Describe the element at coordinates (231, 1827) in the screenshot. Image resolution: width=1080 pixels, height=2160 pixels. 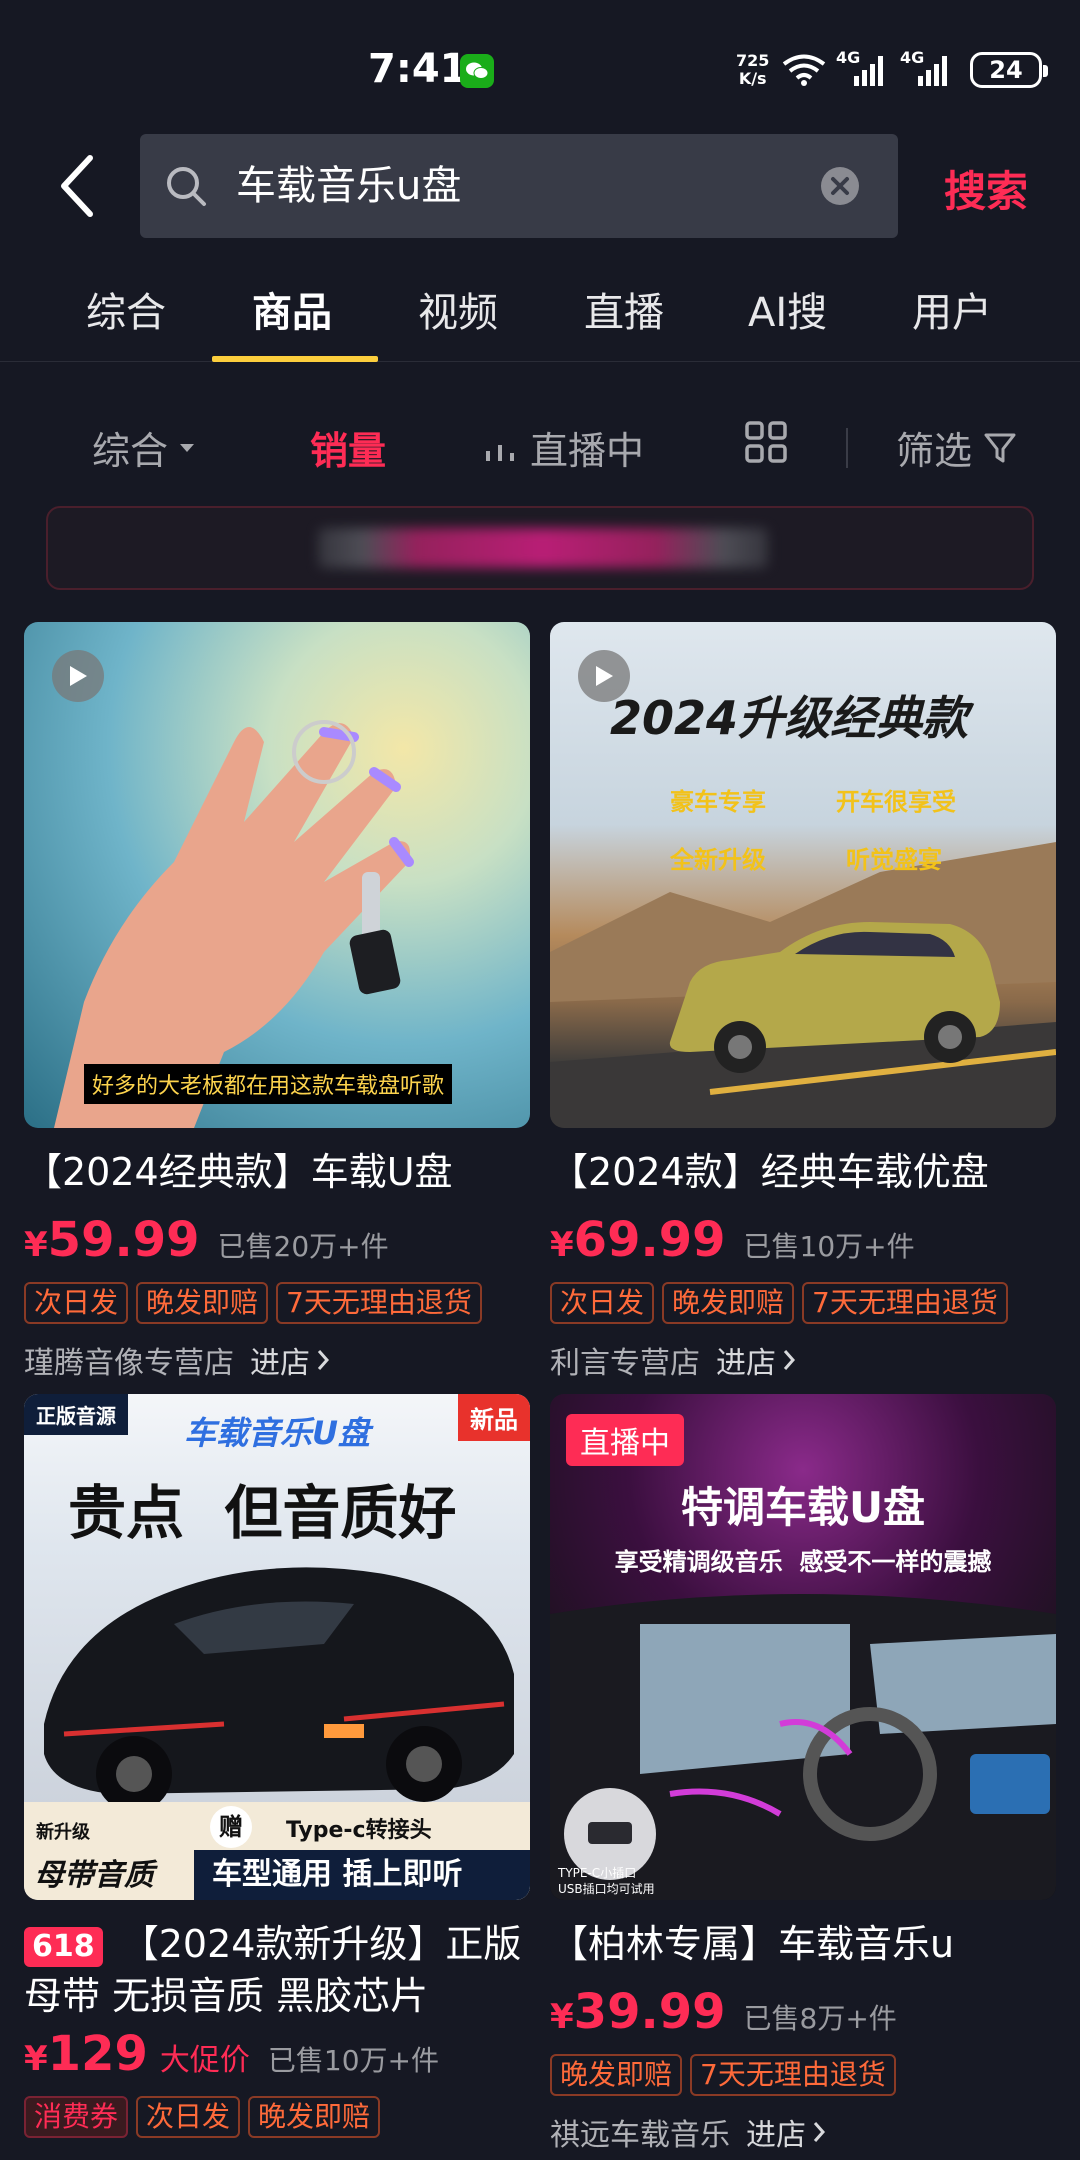
I see `gift-badge: 赠` at that location.